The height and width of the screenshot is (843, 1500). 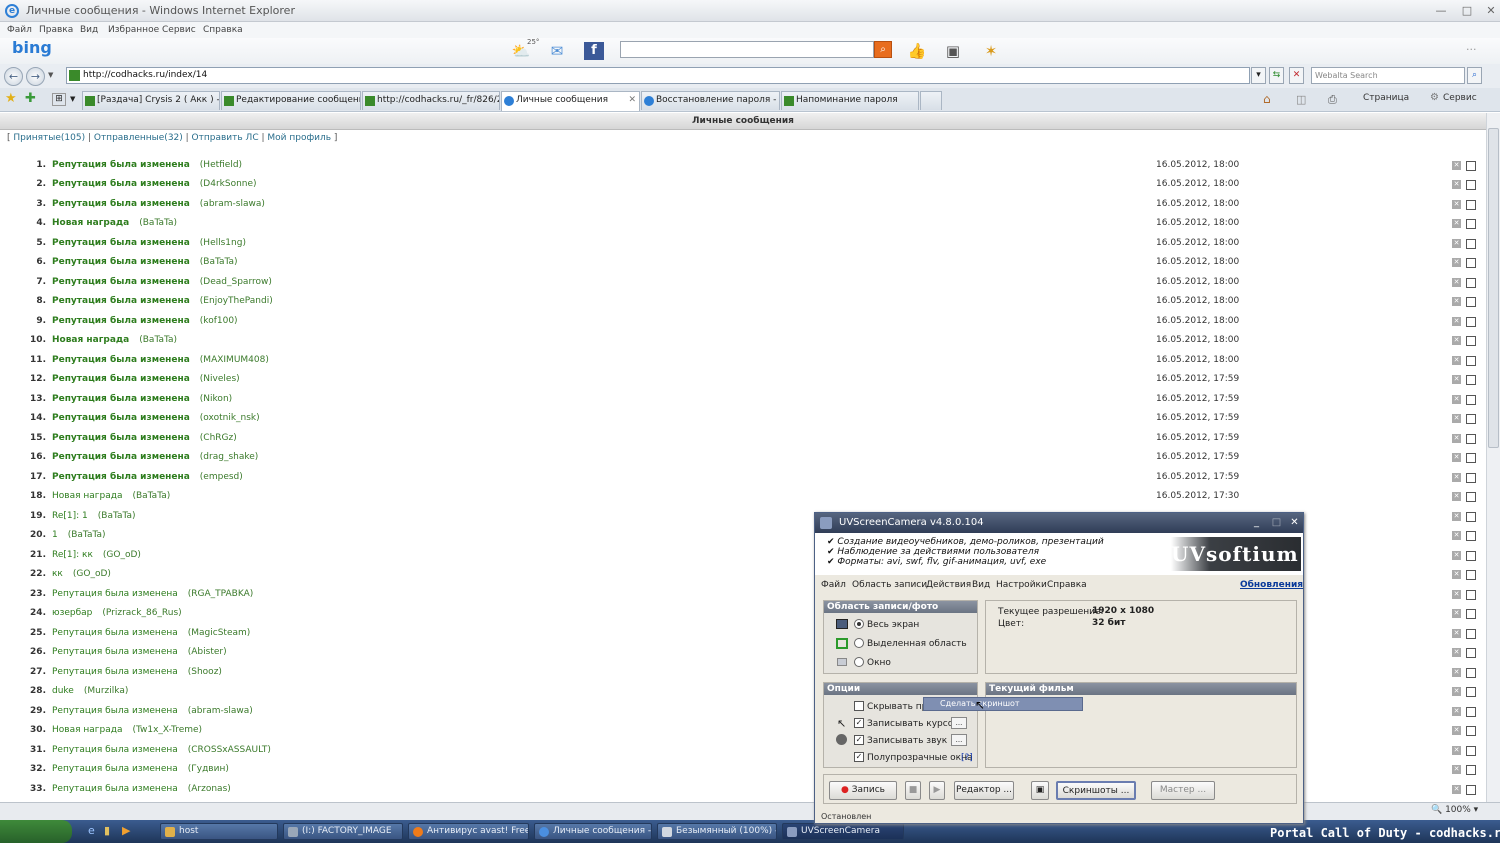 I want to click on message-author: (MAXIMUM408), so click(x=234, y=360).